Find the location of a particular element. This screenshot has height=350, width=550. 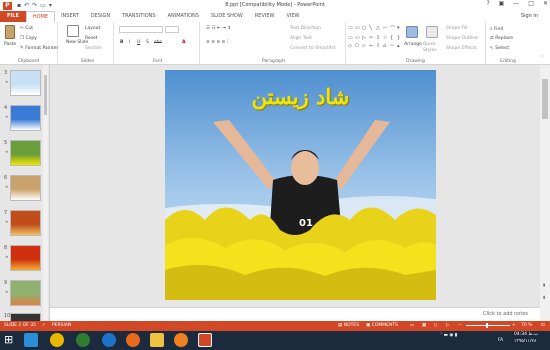

tab-view: VIEW is located at coordinates (292, 16).